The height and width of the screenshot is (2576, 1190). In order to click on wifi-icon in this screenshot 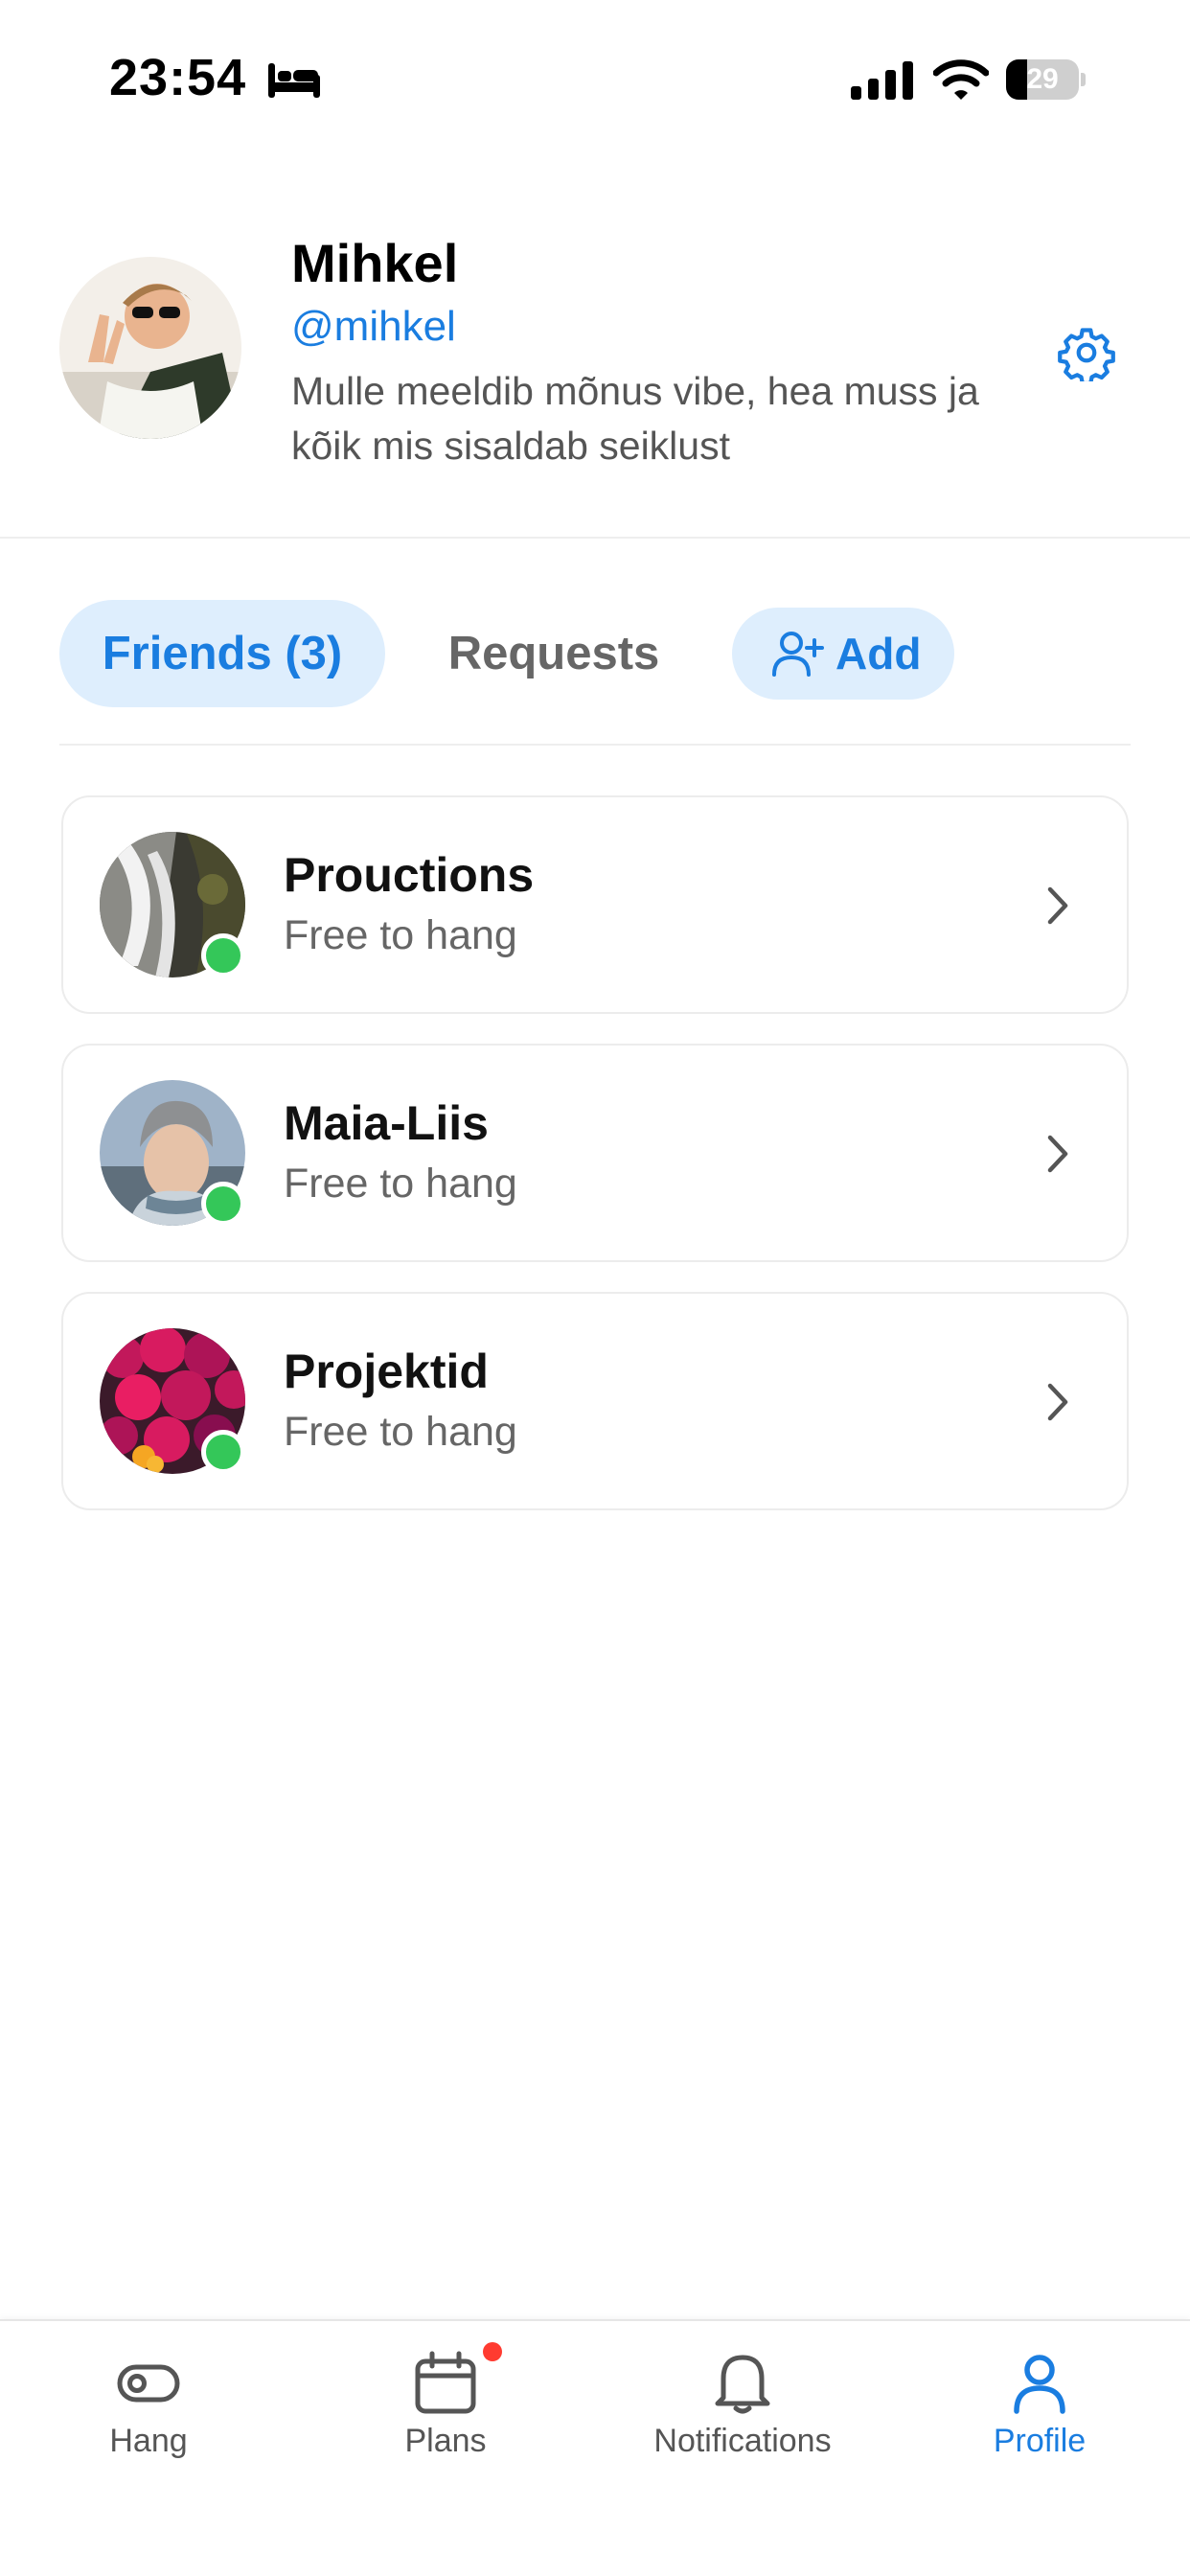, I will do `click(961, 79)`.